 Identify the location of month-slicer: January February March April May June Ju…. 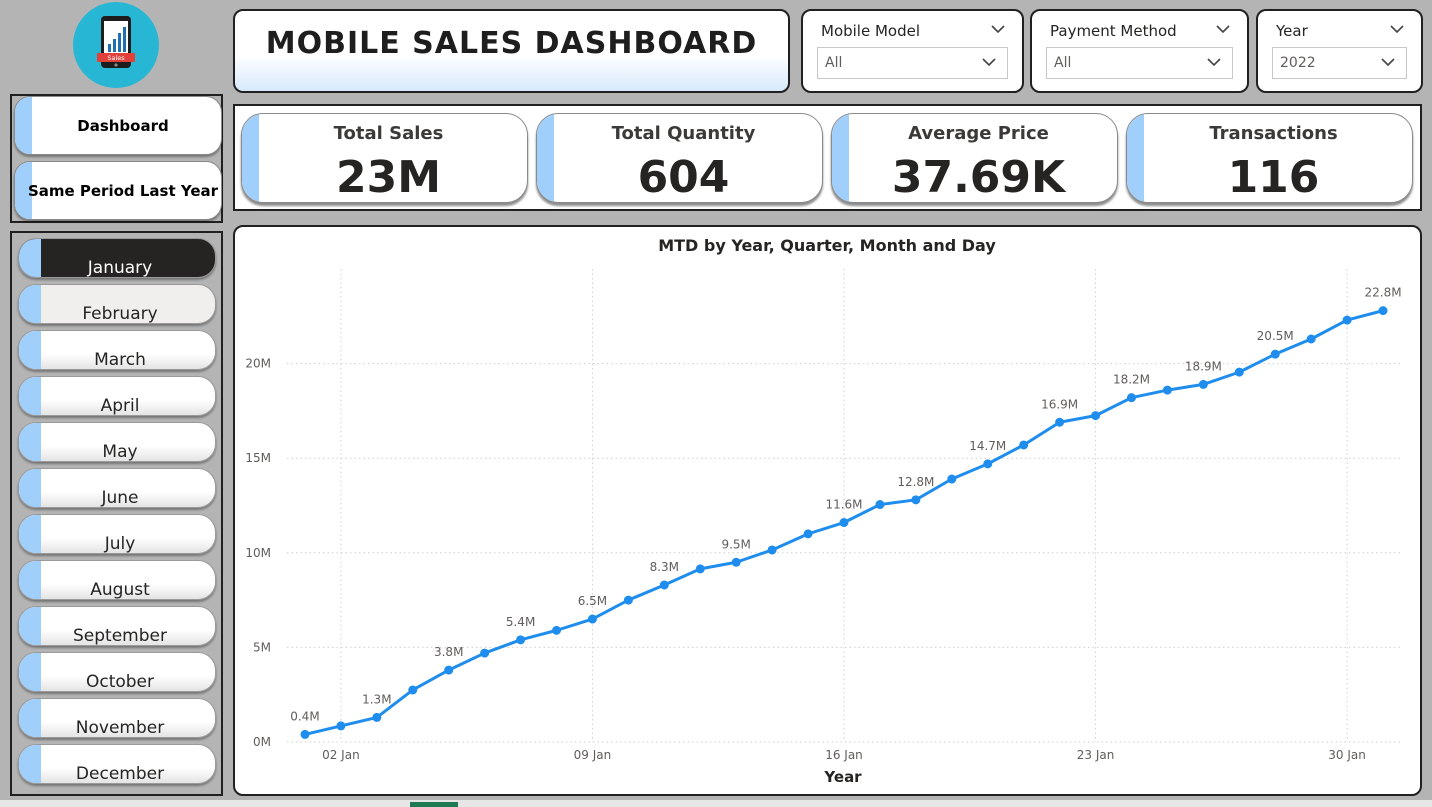
(116, 513).